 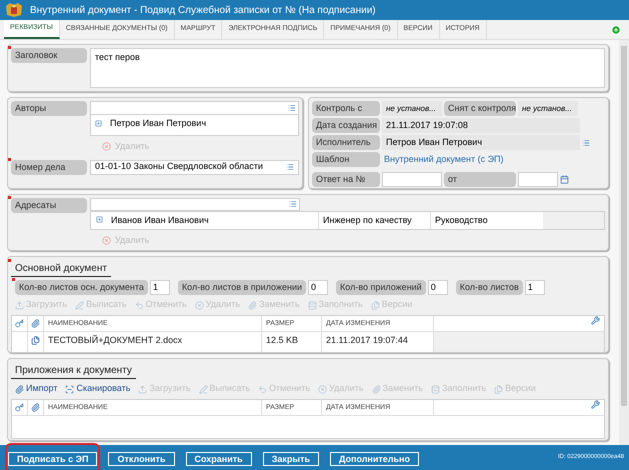 What do you see at coordinates (444, 159) in the screenshot?
I see `template-link: Внутренний документ (с ЭП)` at bounding box center [444, 159].